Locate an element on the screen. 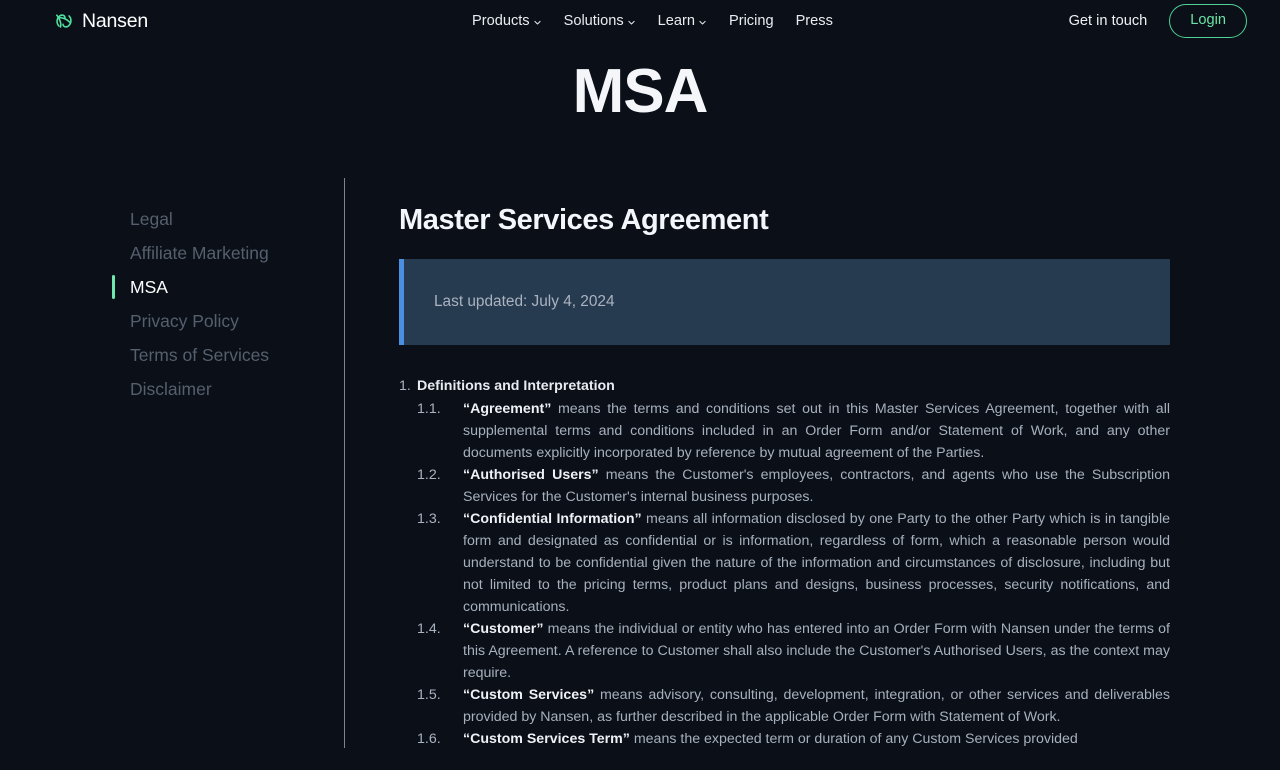 This screenshot has height=770, width=1280. nav-item-learn: Learn is located at coordinates (682, 21).